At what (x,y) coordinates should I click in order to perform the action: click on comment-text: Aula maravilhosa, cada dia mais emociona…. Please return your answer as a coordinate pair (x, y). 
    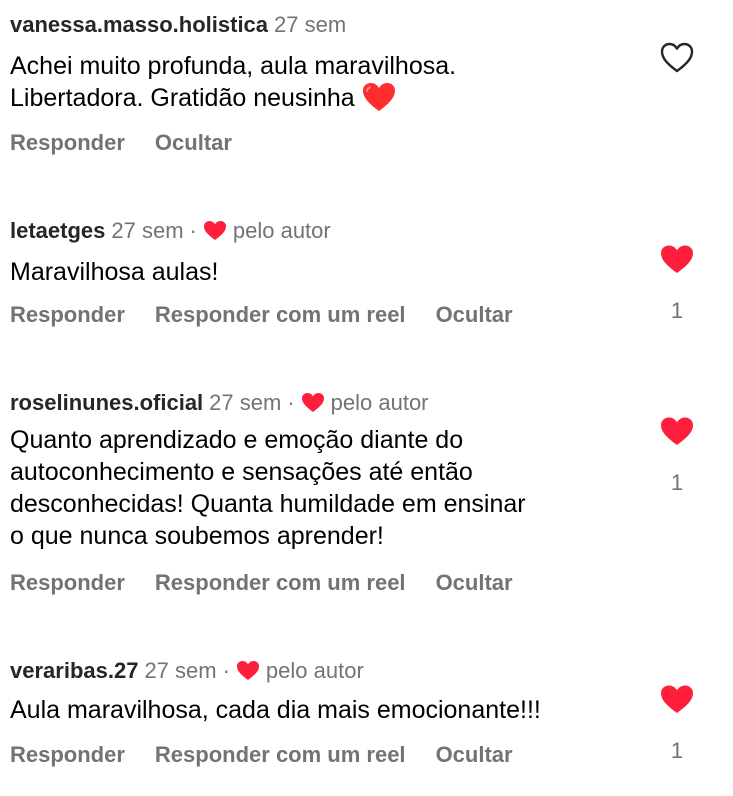
    Looking at the image, I should click on (275, 710).